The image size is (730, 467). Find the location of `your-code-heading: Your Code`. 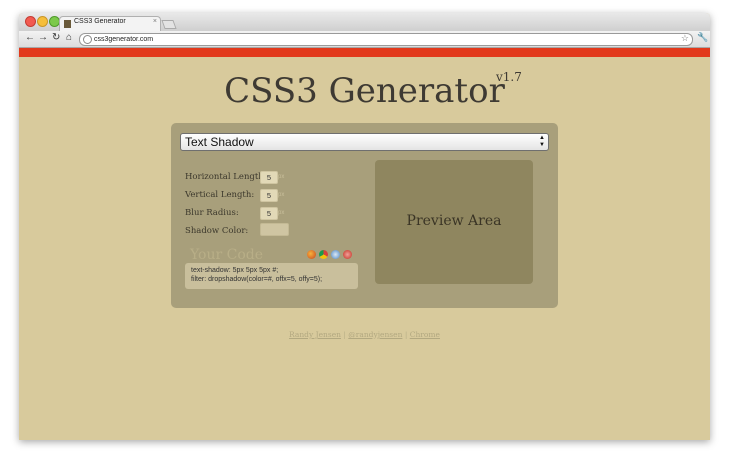

your-code-heading: Your Code is located at coordinates (227, 255).